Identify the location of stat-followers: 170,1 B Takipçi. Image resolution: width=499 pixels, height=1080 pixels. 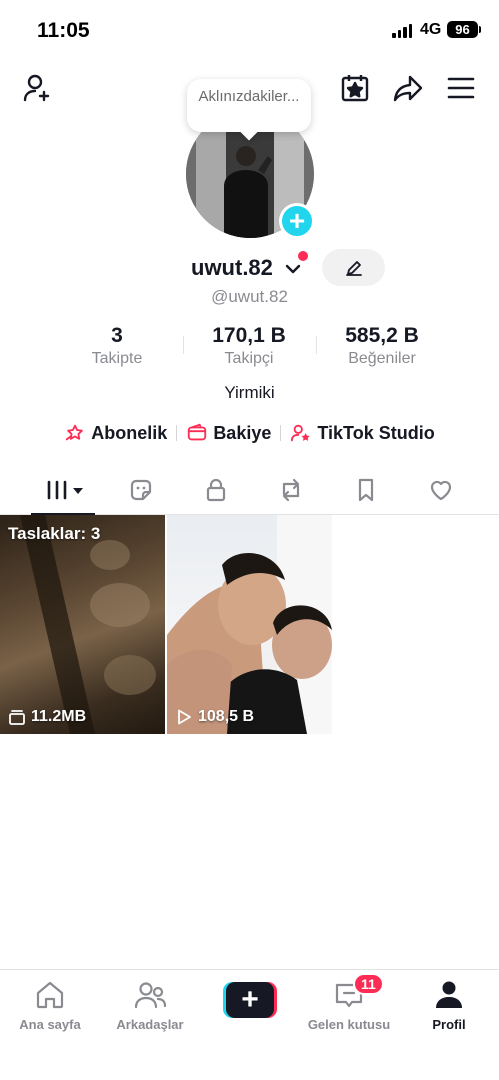
(249, 346).